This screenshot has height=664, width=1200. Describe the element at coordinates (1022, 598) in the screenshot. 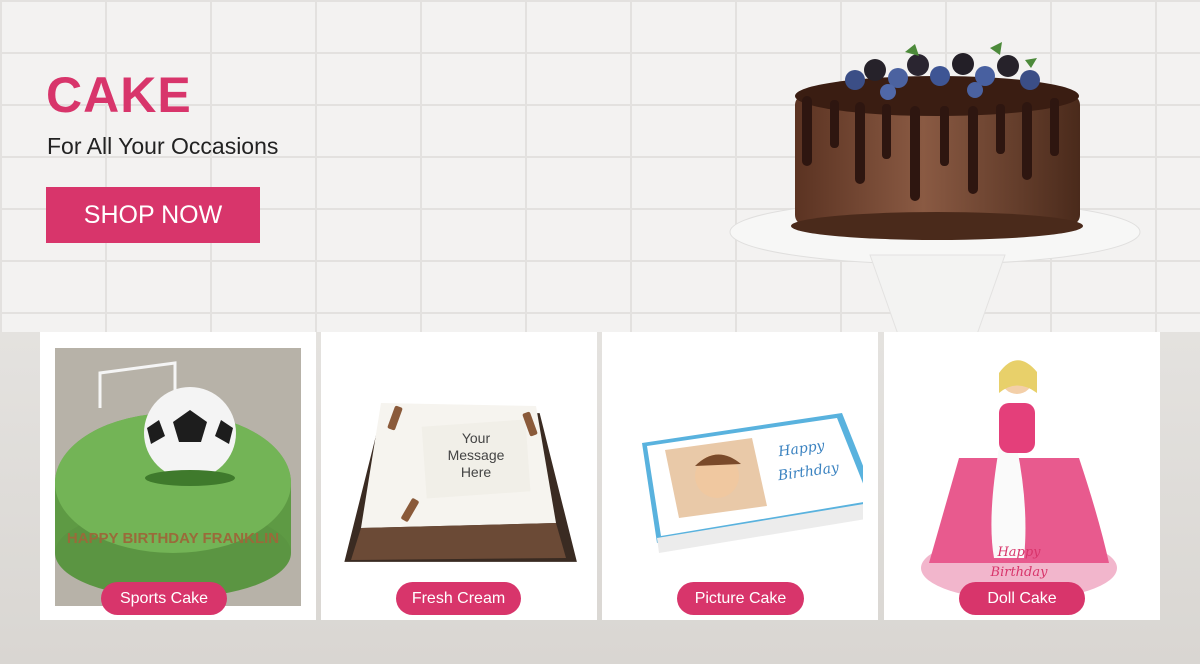

I see `doll-cake-button: Doll Cake` at that location.